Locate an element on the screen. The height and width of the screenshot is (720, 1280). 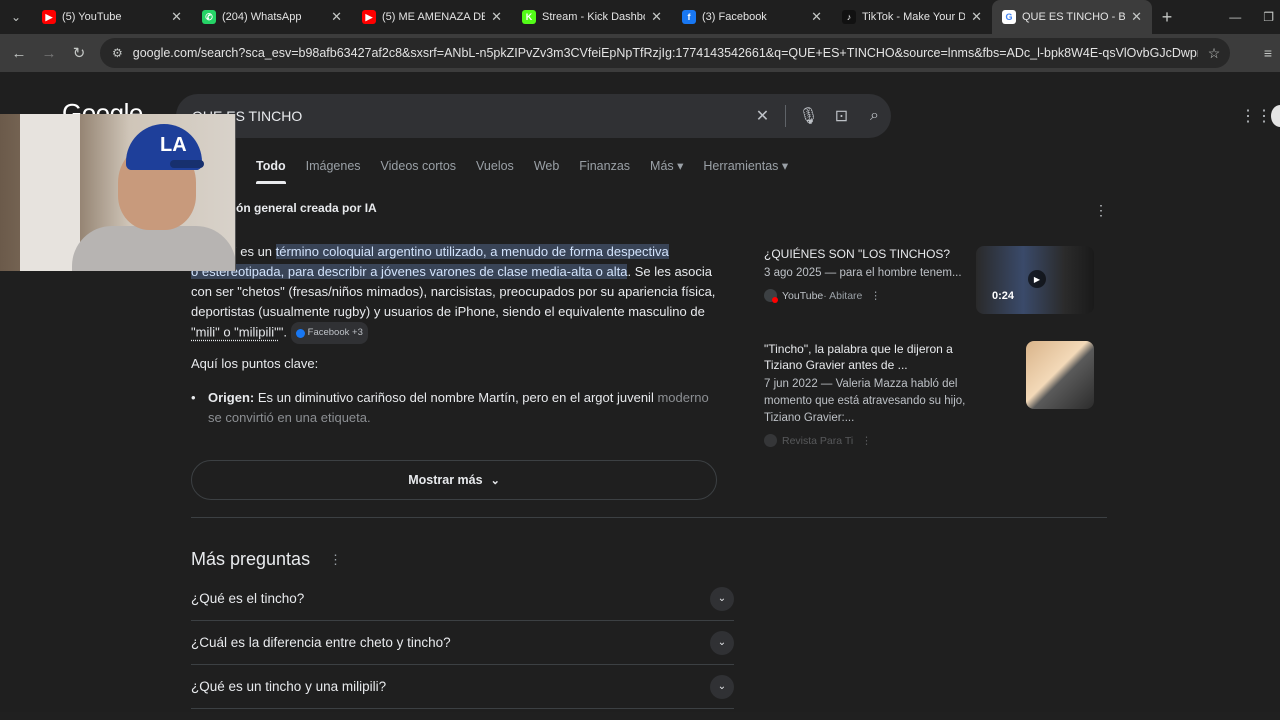
site-info-icon: ⚙ is located at coordinates (117, 53).